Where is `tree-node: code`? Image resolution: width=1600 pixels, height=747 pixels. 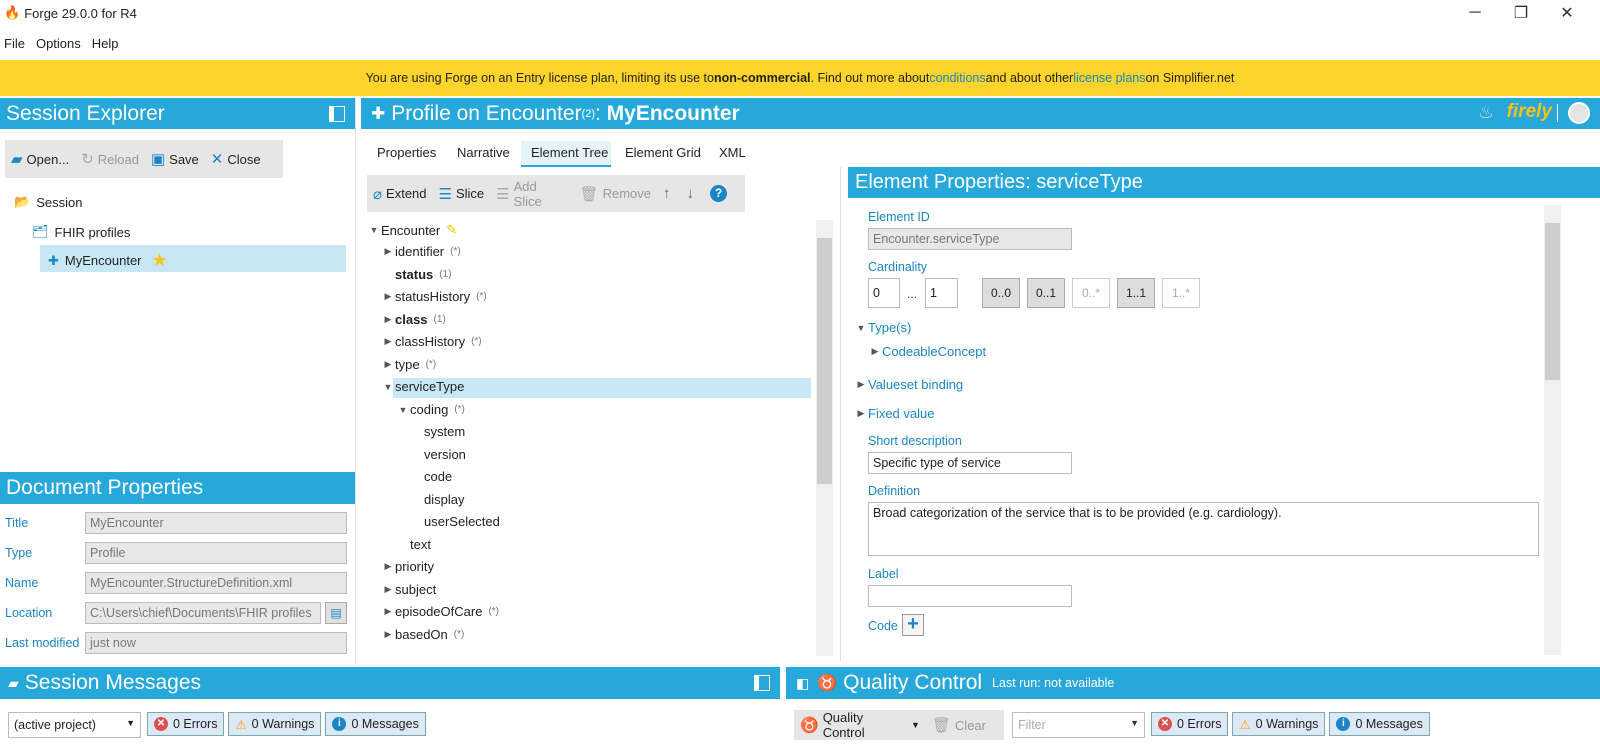 tree-node: code is located at coordinates (438, 476).